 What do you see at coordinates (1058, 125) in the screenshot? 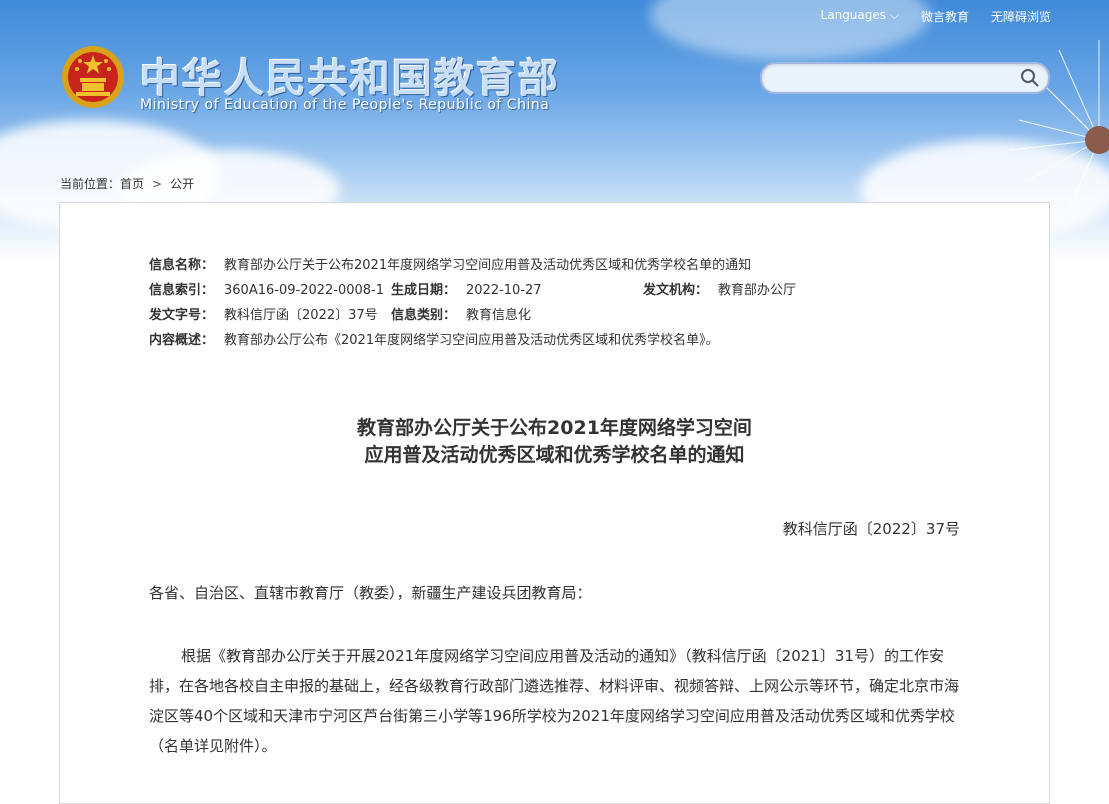
I see `dandelion-decoration` at bounding box center [1058, 125].